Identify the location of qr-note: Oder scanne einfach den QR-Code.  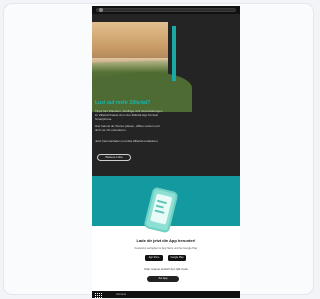
(166, 269).